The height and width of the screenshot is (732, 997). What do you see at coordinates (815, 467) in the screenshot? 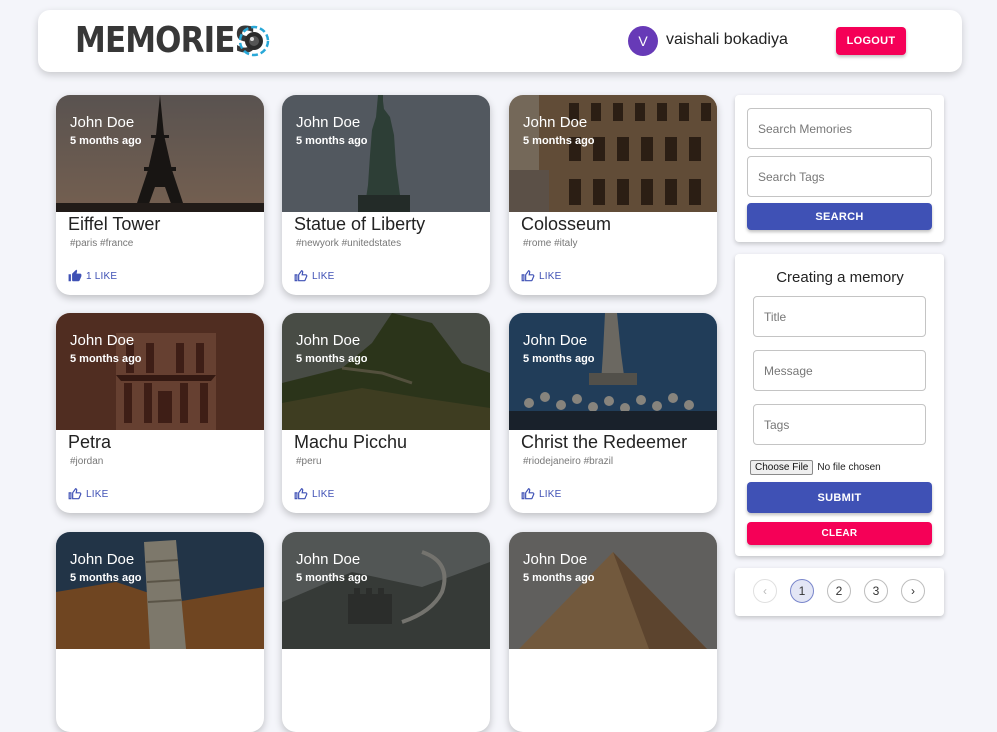
I see `file-picker: Choose File No file chosen` at bounding box center [815, 467].